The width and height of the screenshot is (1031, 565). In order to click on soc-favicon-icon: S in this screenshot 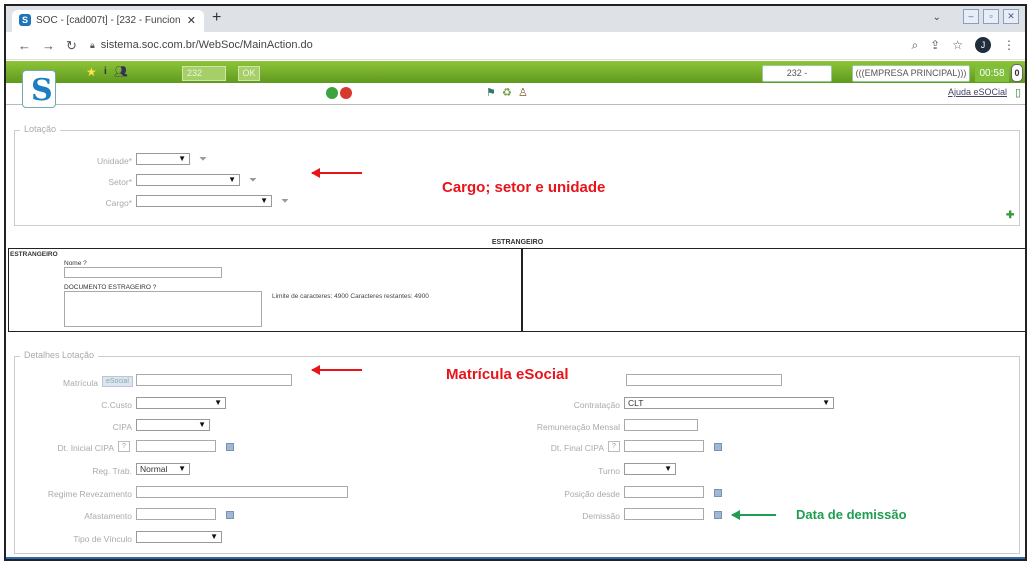, I will do `click(25, 20)`.